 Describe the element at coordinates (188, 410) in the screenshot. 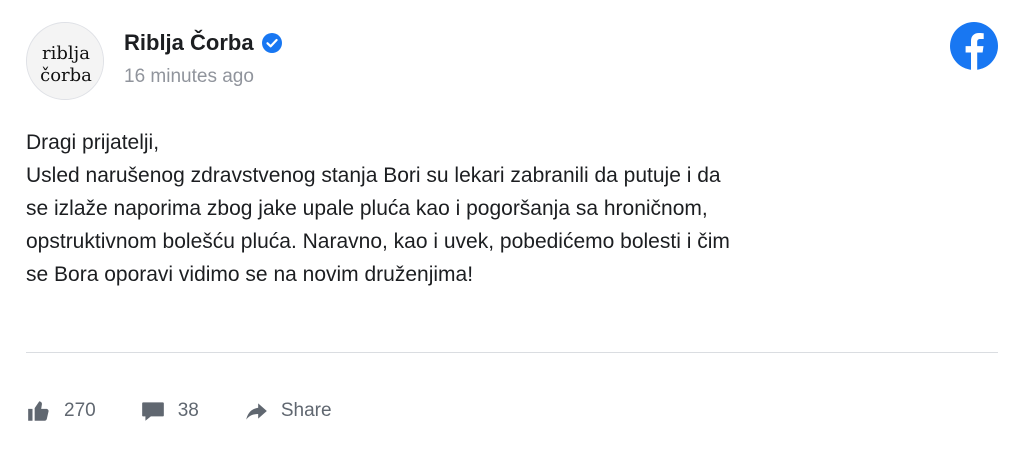

I see `comment-count: 38` at that location.